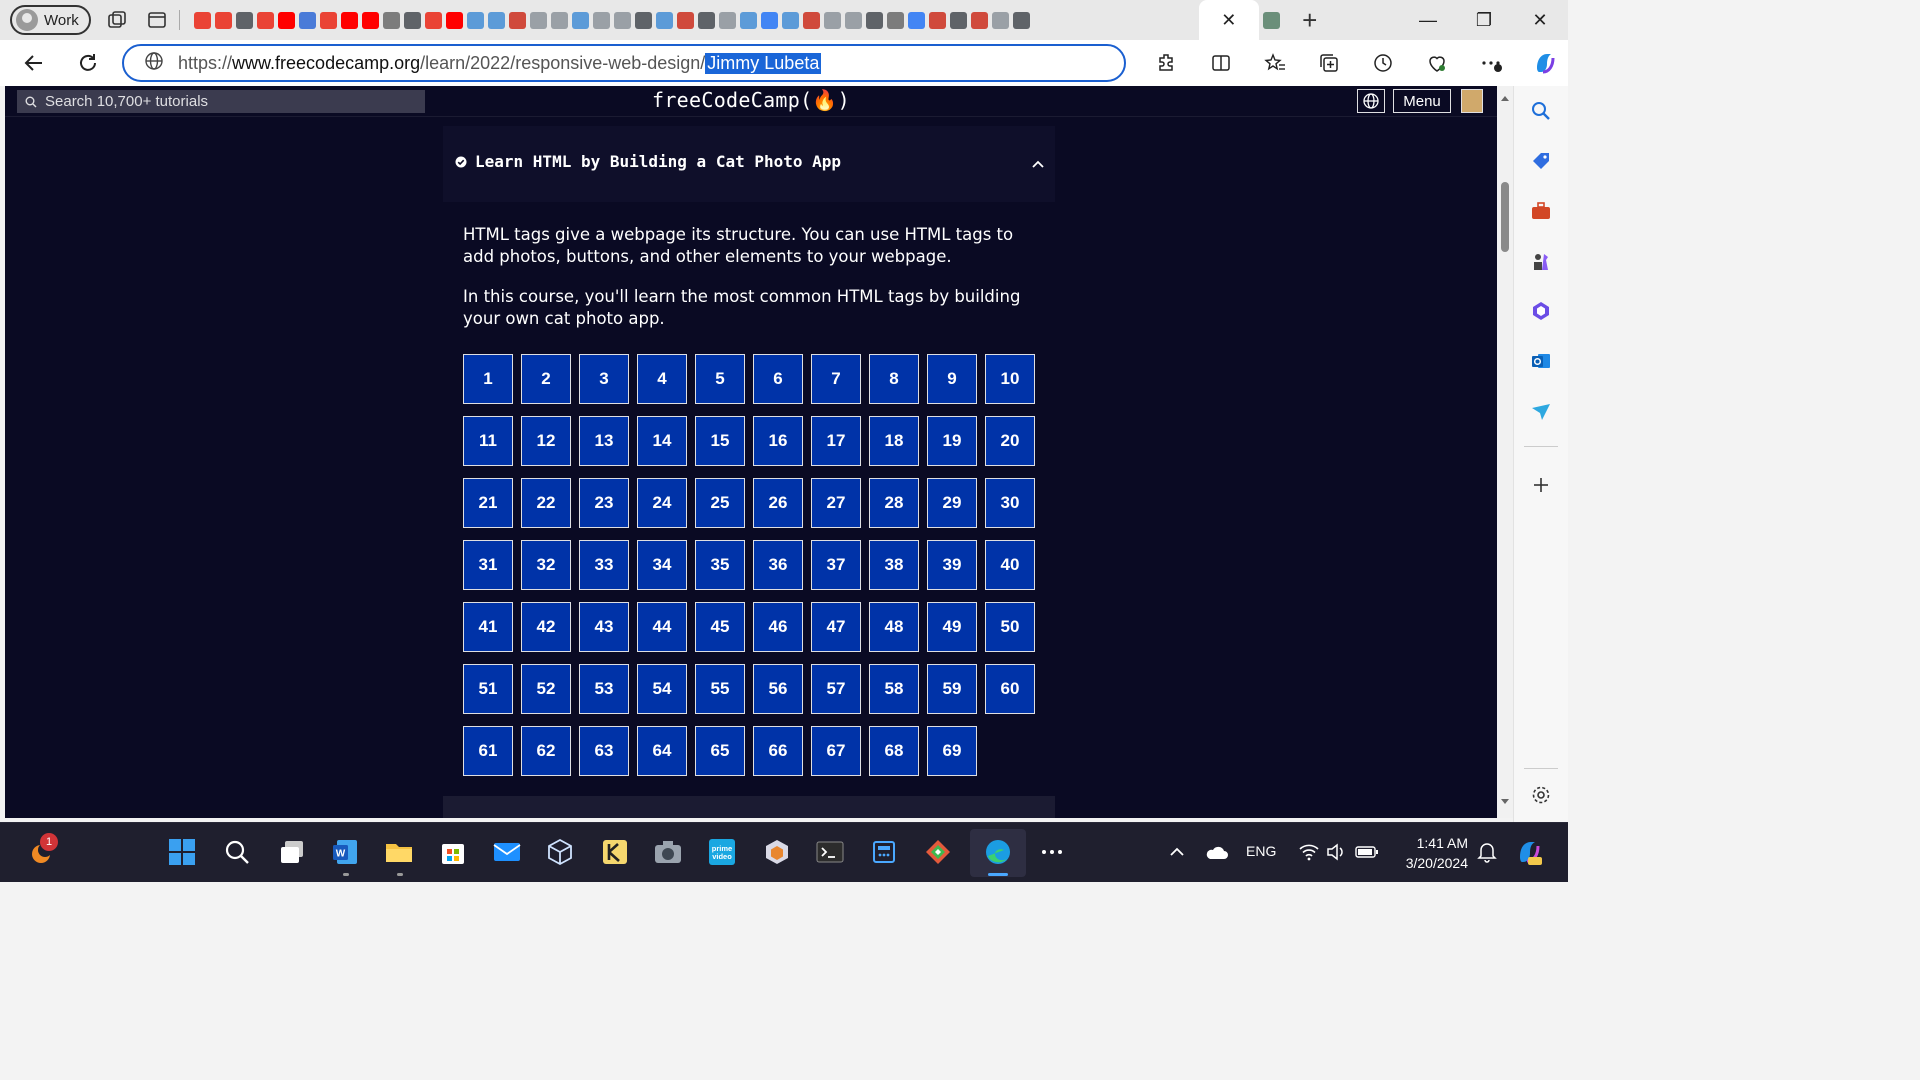  Describe the element at coordinates (830, 852) in the screenshot. I see `terminal-icon` at that location.